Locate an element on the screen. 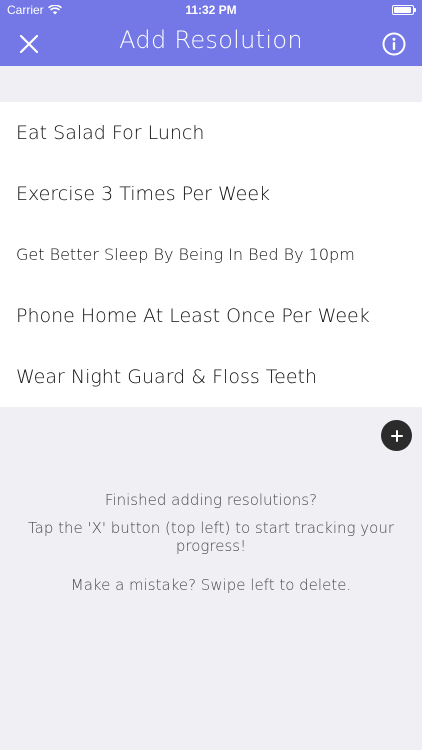 The image size is (422, 750). list-item: Wear Night Guard & Floss Teeth is located at coordinates (211, 376).